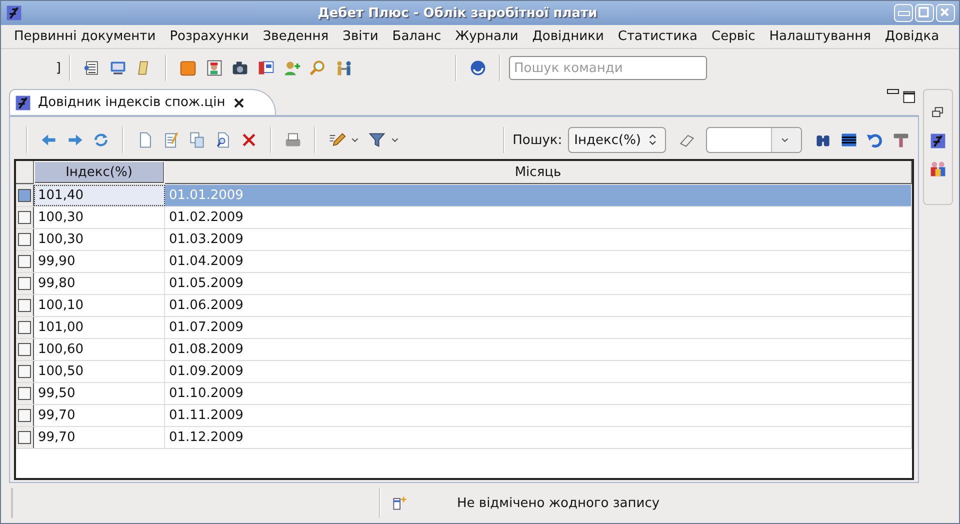 The image size is (960, 524). What do you see at coordinates (657, 36) in the screenshot?
I see `menu-item: Статистика` at bounding box center [657, 36].